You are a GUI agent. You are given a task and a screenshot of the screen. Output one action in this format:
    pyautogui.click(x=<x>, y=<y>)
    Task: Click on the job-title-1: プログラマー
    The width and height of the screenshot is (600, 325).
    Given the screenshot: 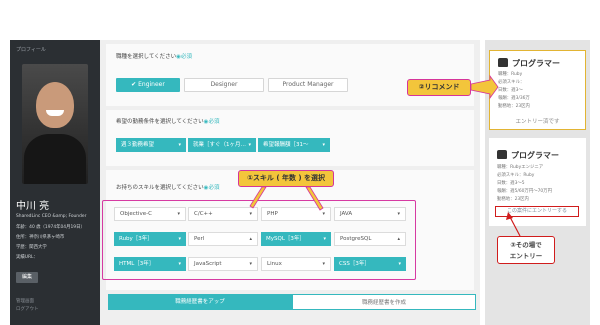 What is the action you would take?
    pyautogui.click(x=529, y=63)
    